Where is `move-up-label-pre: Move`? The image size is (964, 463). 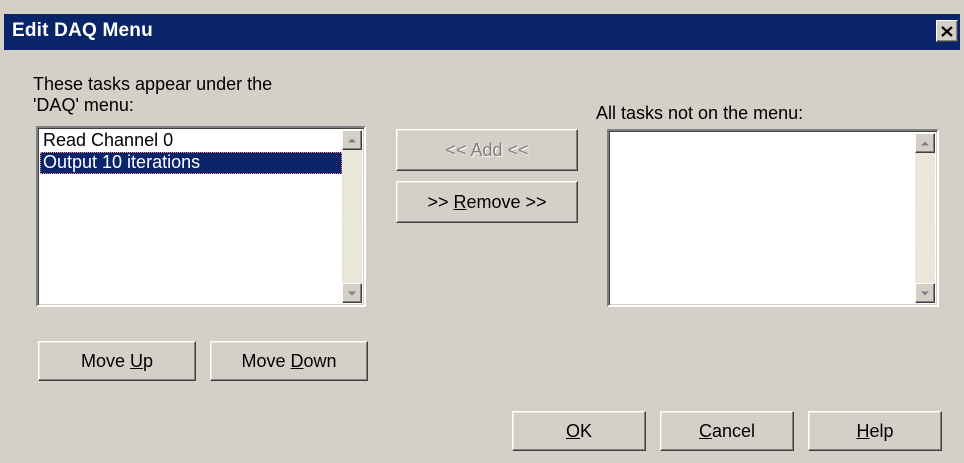
move-up-label-pre: Move is located at coordinates (105, 360).